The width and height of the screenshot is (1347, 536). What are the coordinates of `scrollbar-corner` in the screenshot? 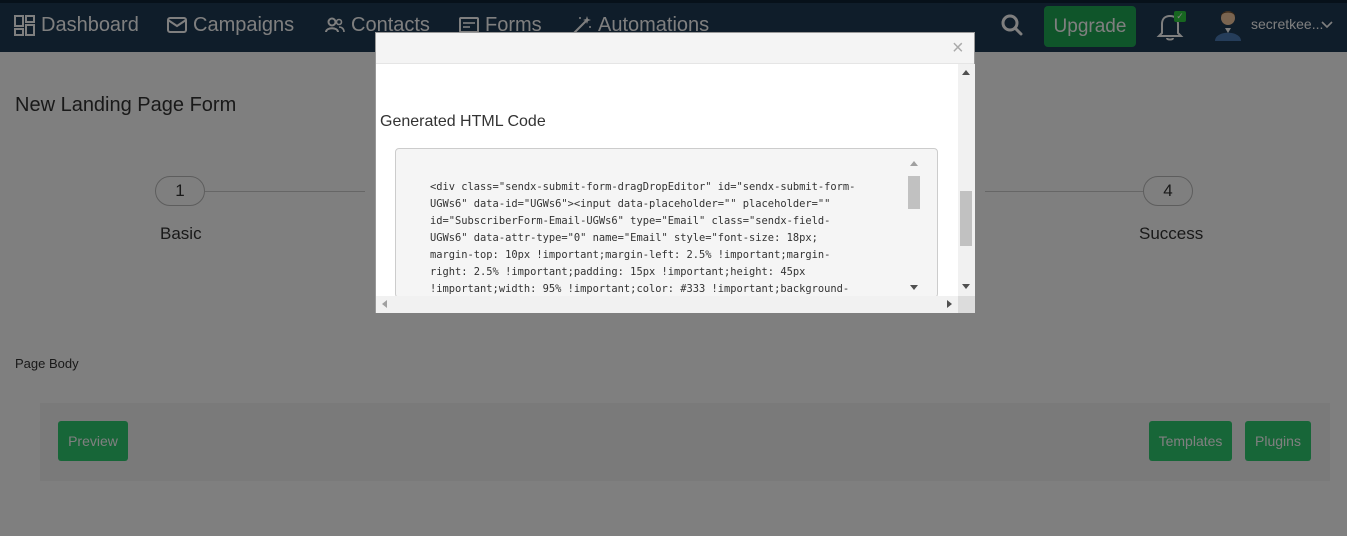 It's located at (966, 304).